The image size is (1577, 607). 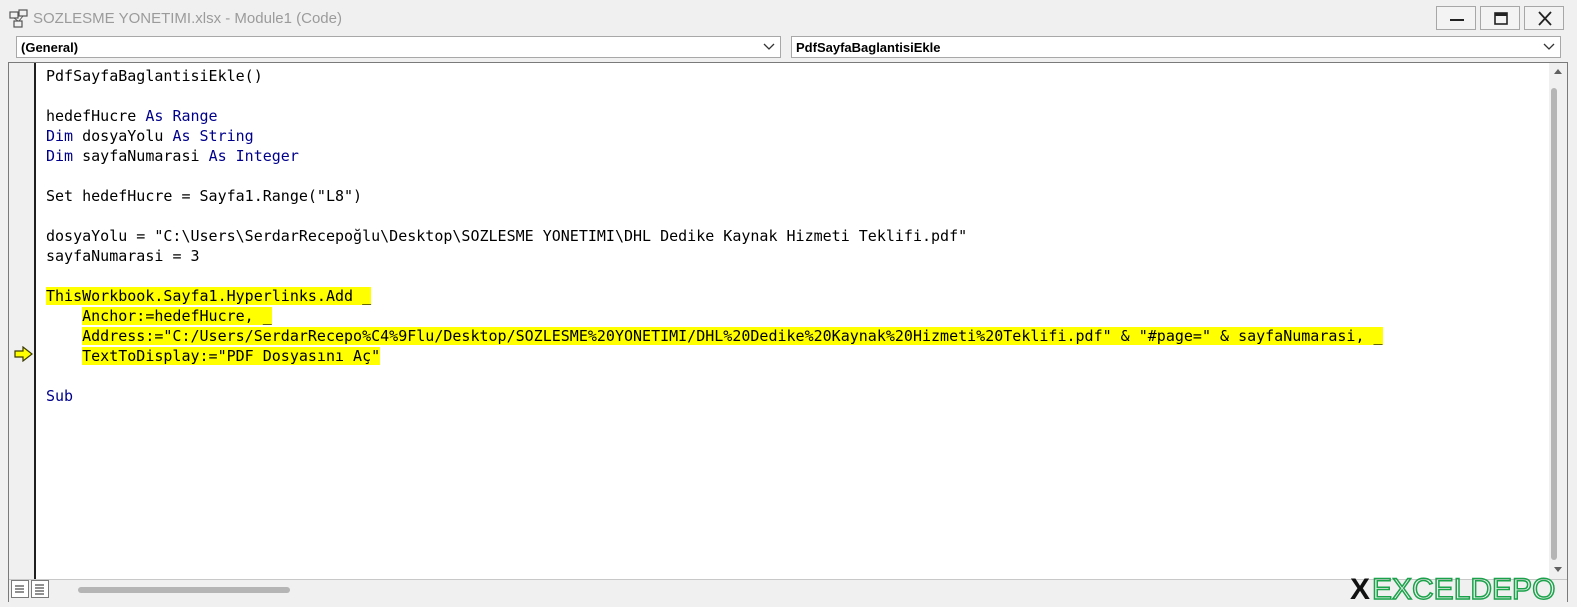 I want to click on code-line: Anchor:=hedefHucre, _, so click(x=793, y=316).